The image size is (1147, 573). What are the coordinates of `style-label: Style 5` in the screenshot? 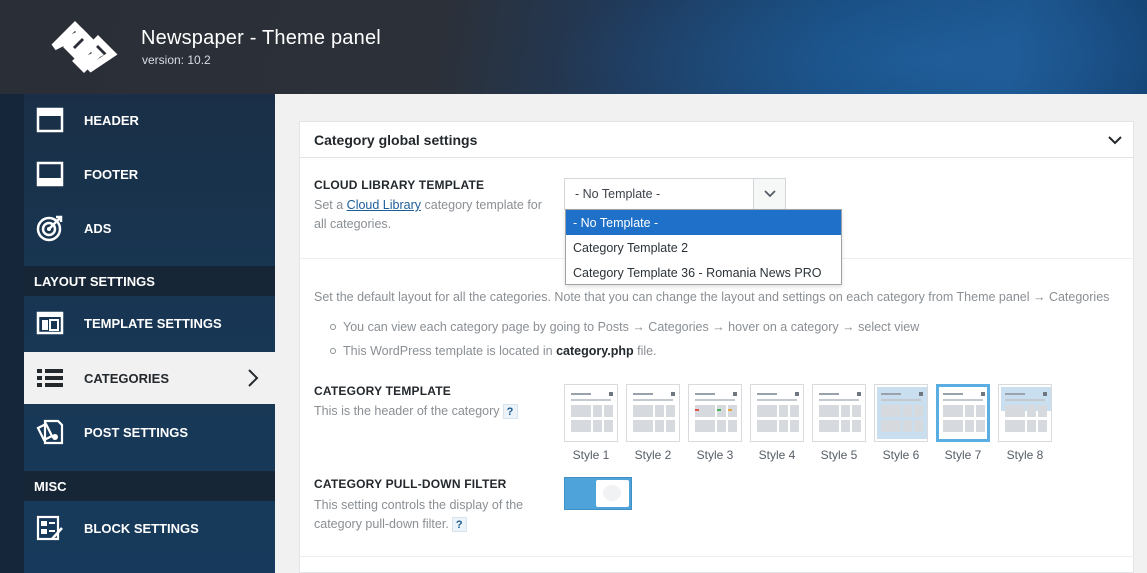 It's located at (839, 455).